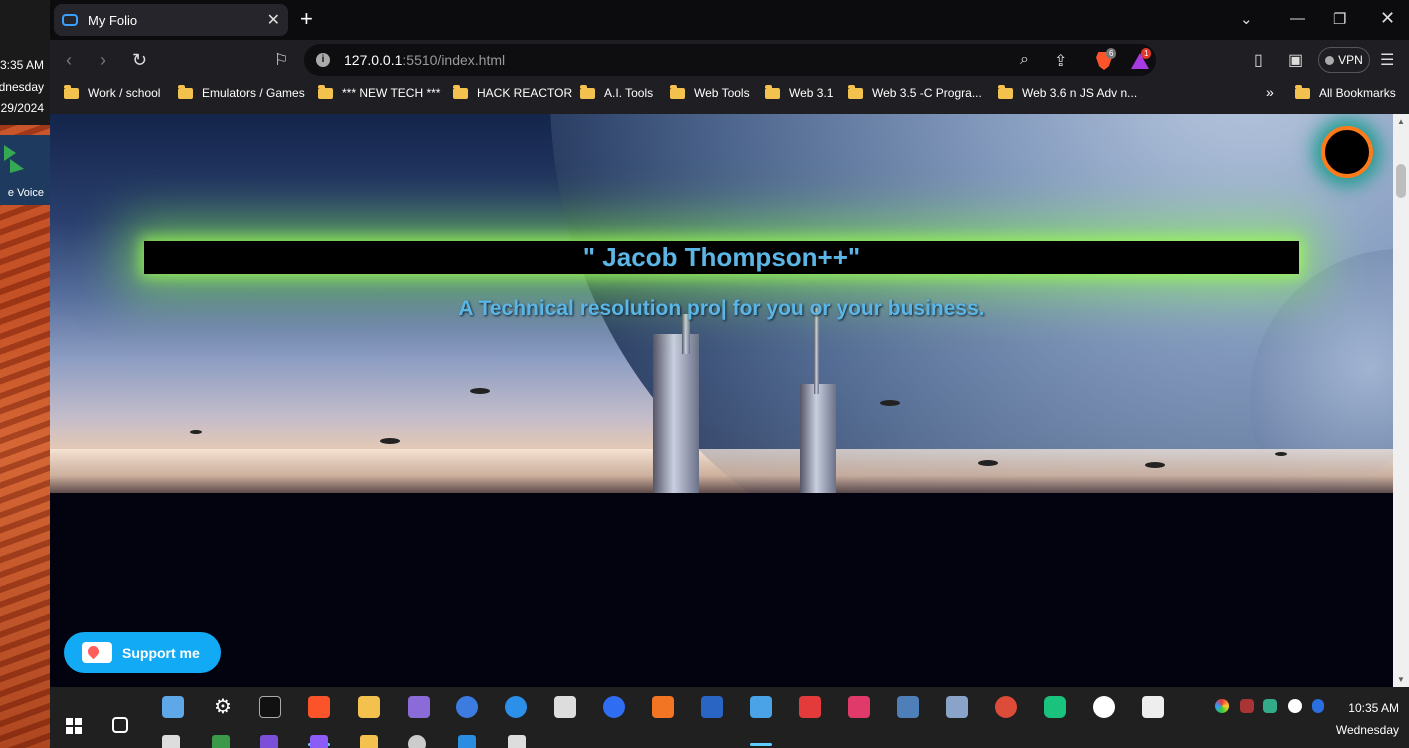 The height and width of the screenshot is (748, 1409). What do you see at coordinates (319, 707) in the screenshot?
I see `brave-taskbar-icon` at bounding box center [319, 707].